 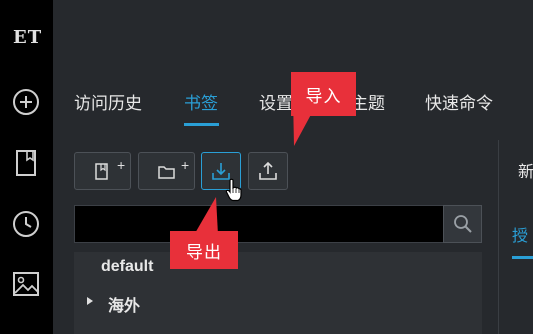 I want to click on clock-icon, so click(x=26, y=224).